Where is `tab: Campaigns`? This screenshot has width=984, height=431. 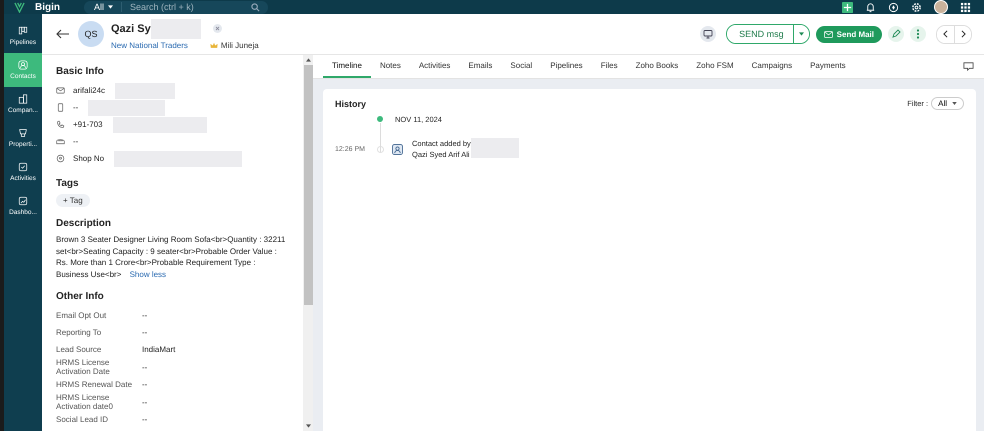
tab: Campaigns is located at coordinates (772, 66).